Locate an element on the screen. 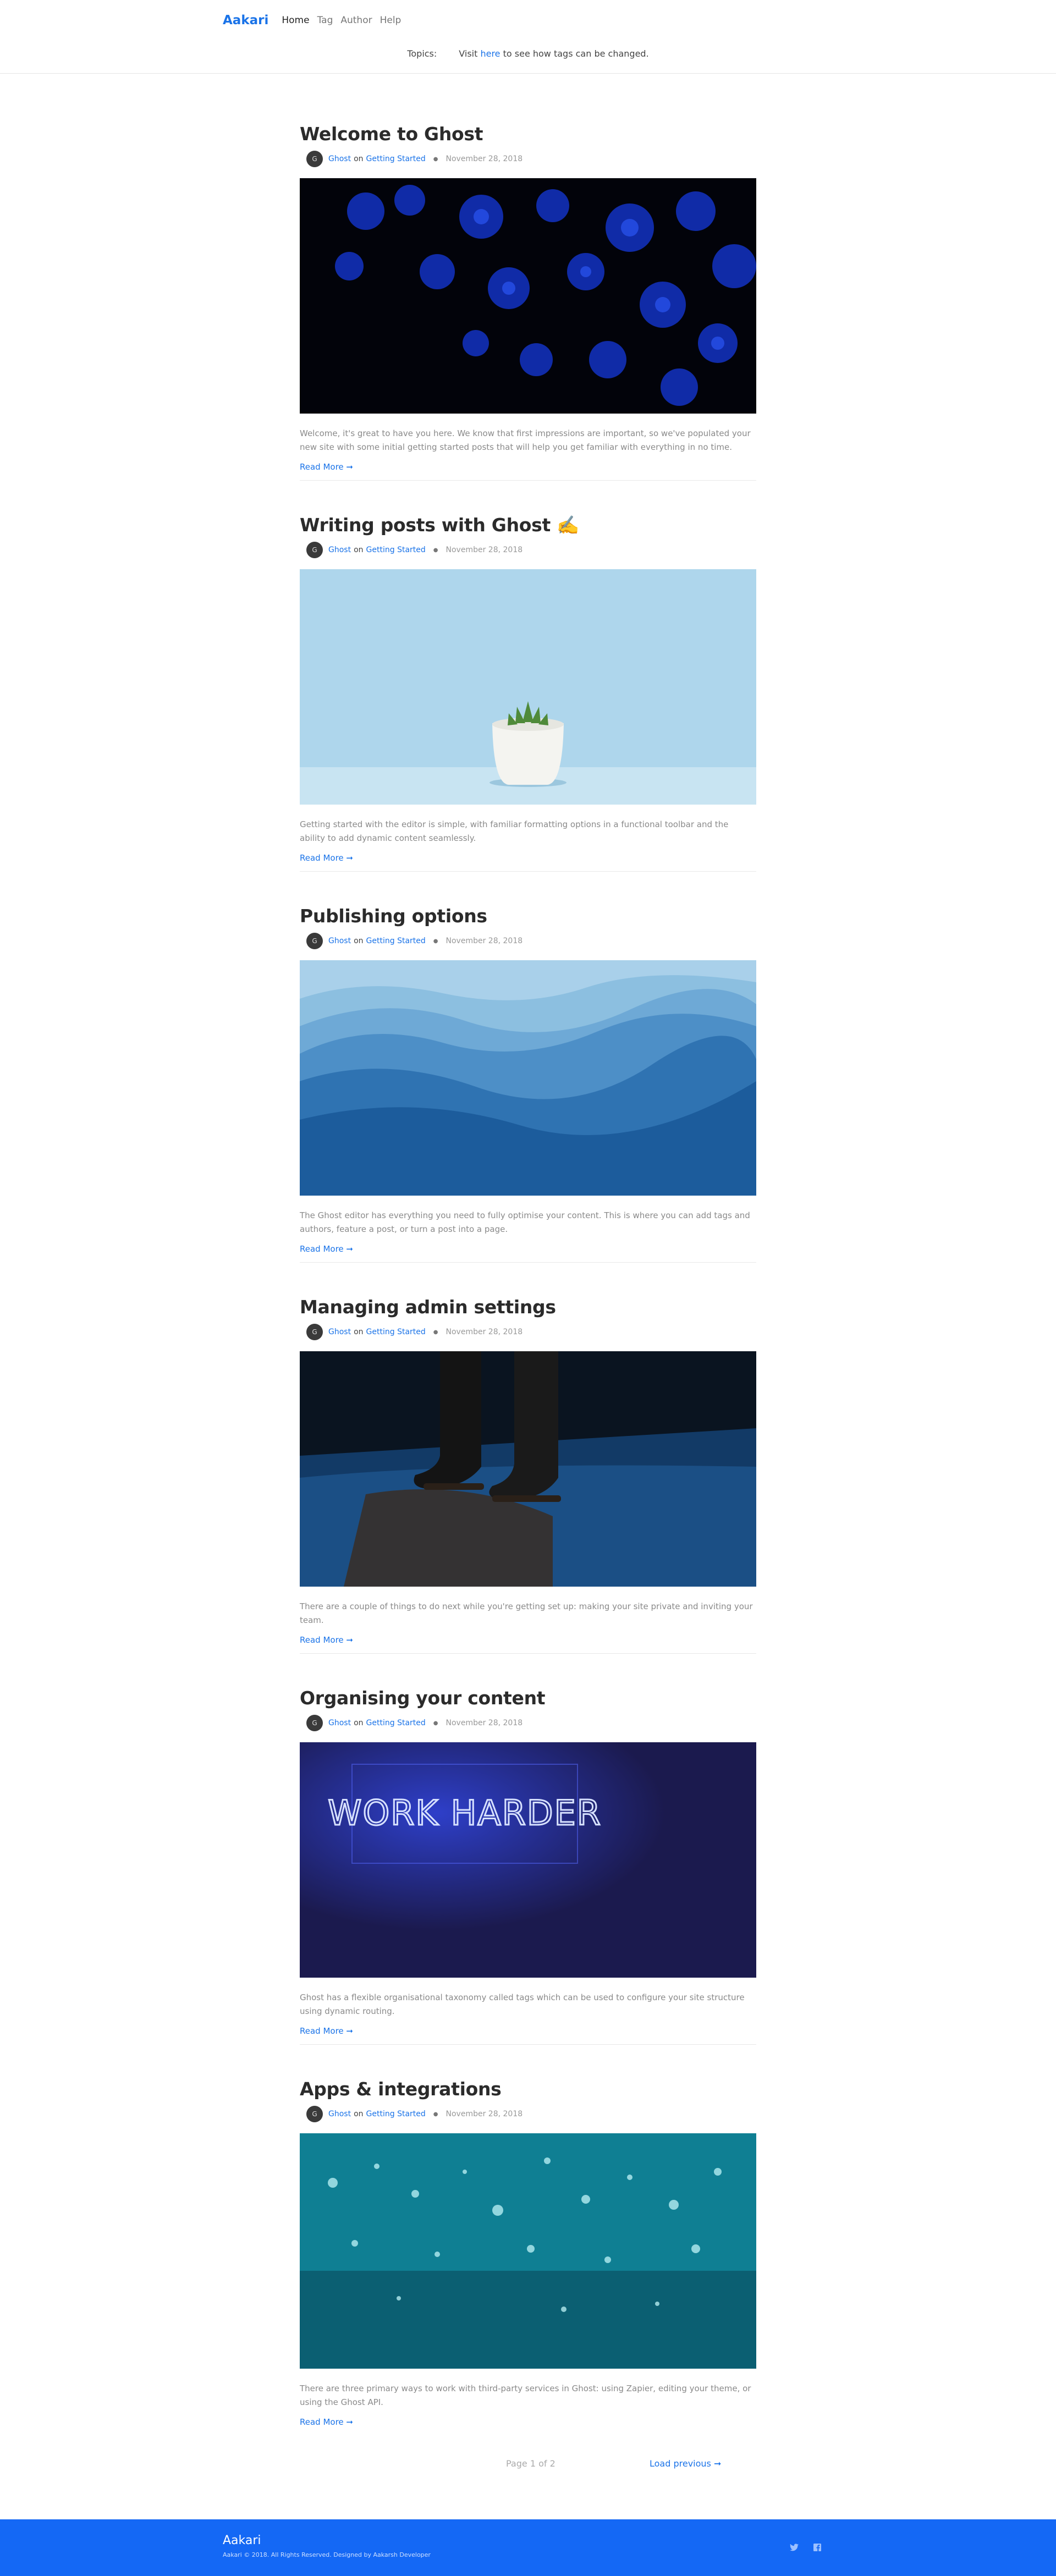  dark-blue-flowers-image is located at coordinates (528, 296).